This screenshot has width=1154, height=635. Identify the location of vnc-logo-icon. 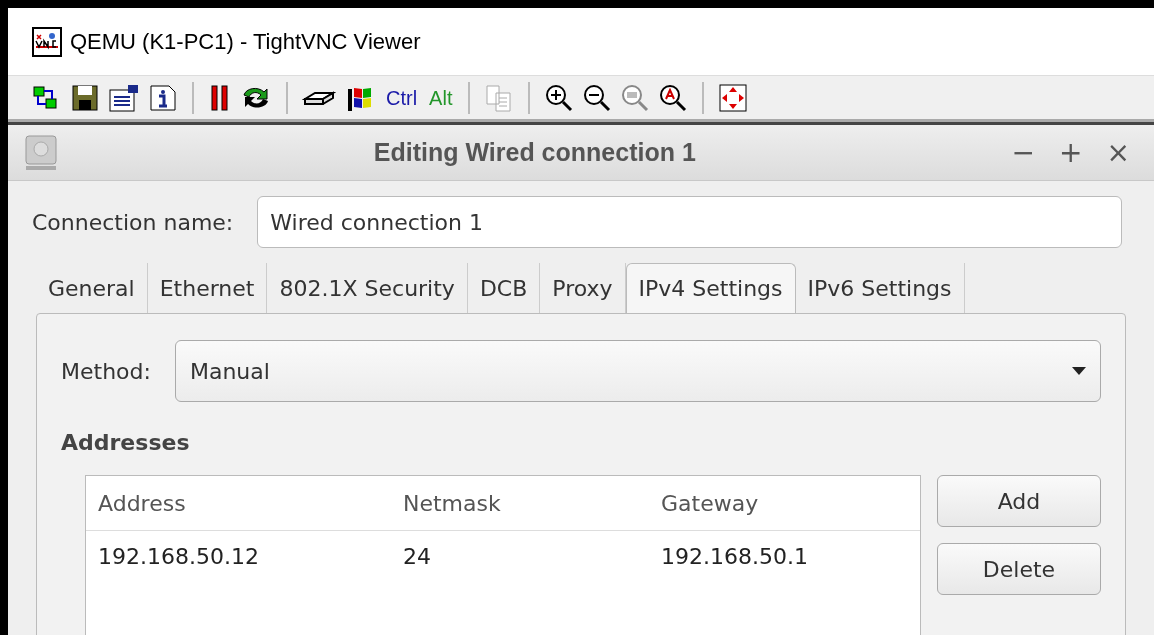
(47, 41).